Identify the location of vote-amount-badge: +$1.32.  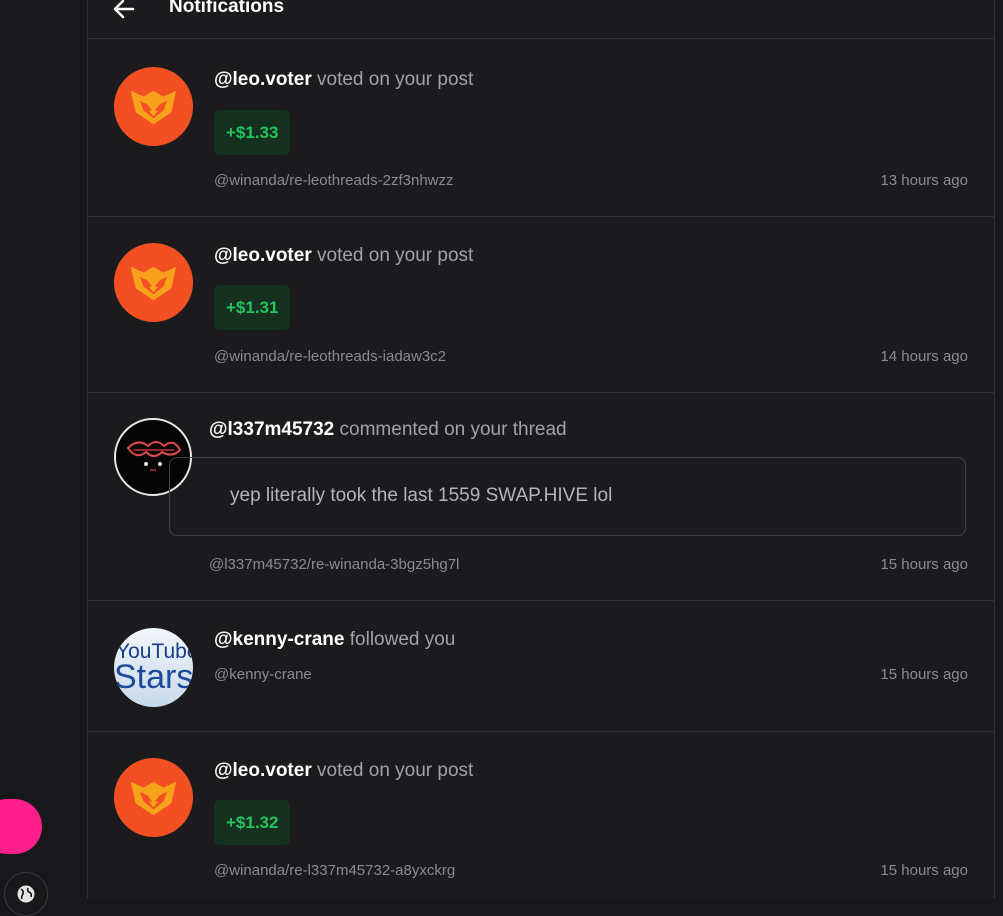
(252, 822).